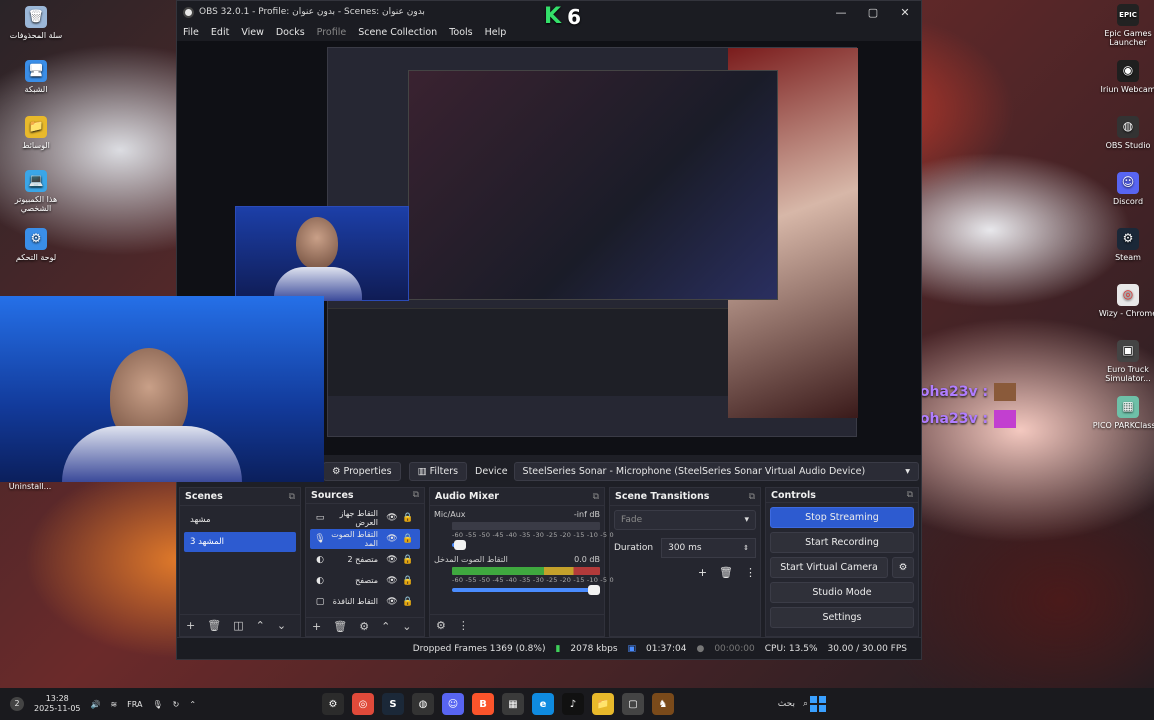 This screenshot has width=1154, height=720. I want to click on volume-icon: 🔊, so click(96, 704).